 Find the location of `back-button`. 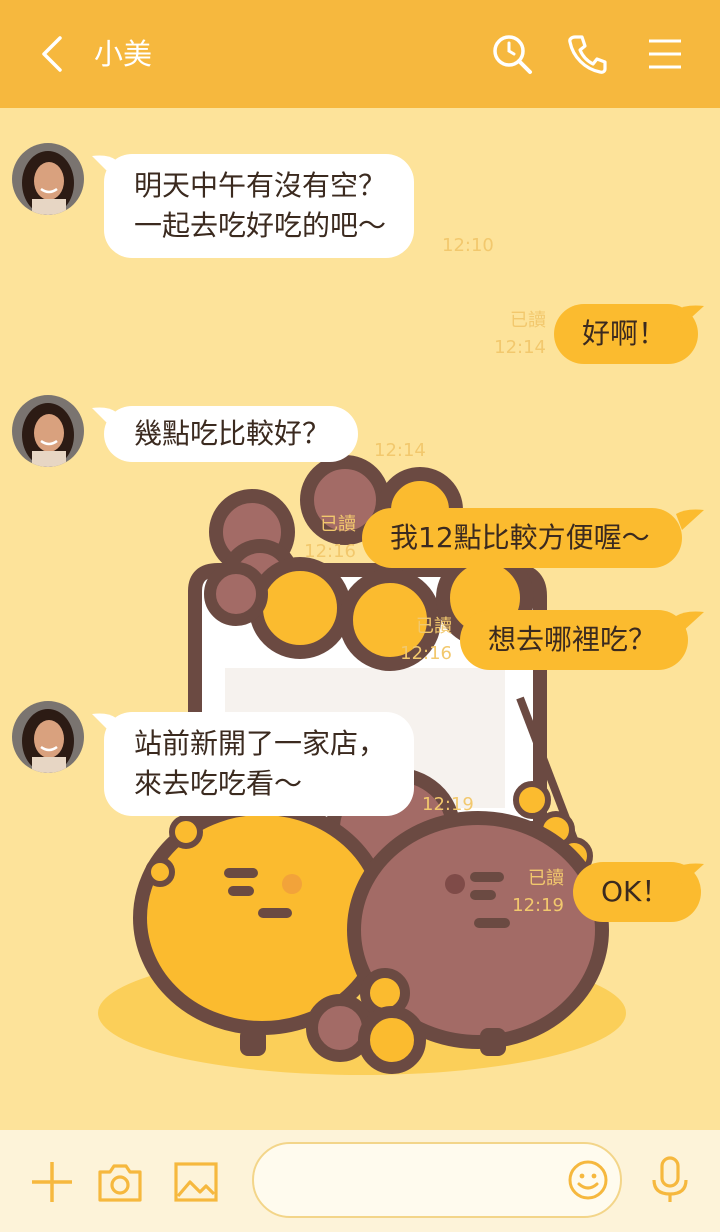

back-button is located at coordinates (54, 54).